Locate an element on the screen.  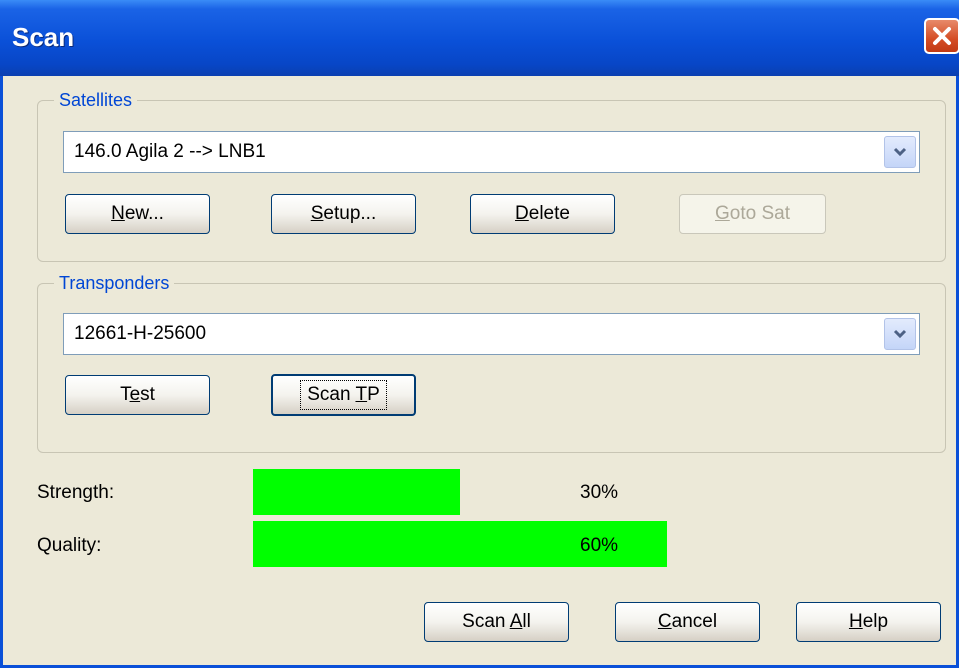
help-label: elp is located at coordinates (875, 621).